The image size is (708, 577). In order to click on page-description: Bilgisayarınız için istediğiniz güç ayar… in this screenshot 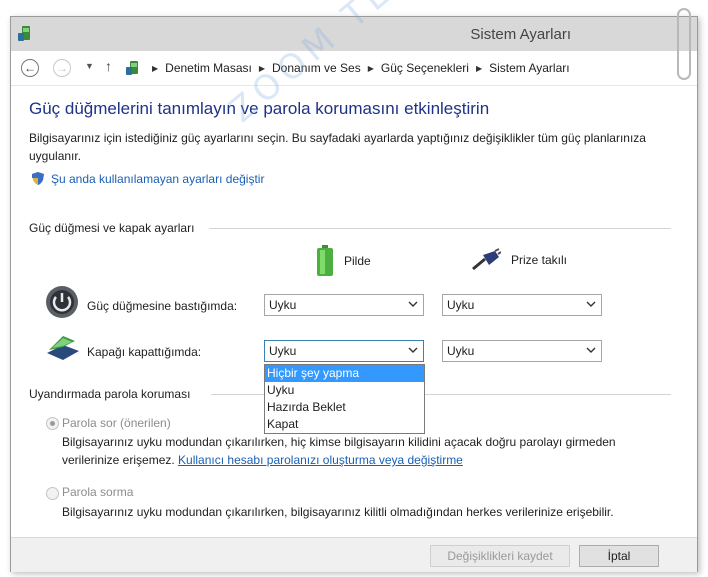, I will do `click(337, 147)`.